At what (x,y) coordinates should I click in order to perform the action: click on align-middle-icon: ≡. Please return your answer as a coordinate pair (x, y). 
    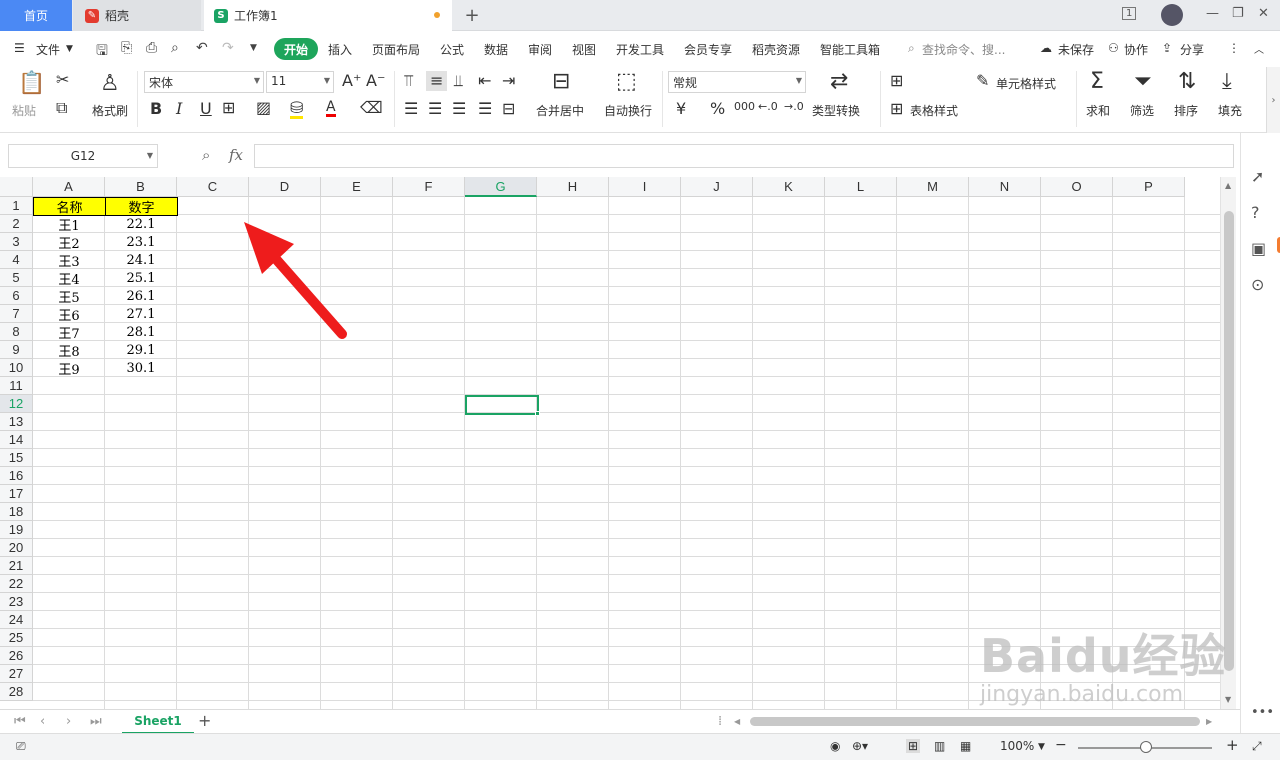
    Looking at the image, I should click on (437, 81).